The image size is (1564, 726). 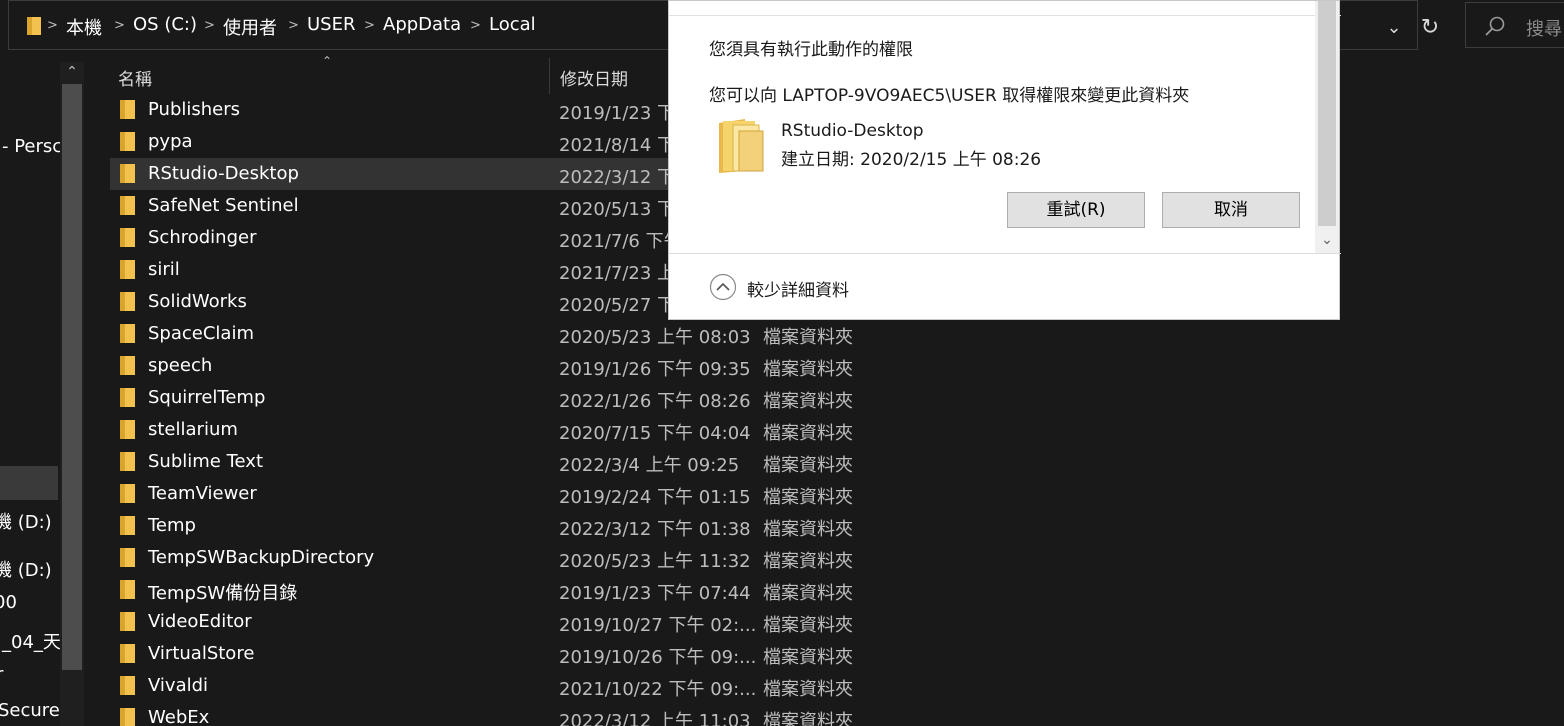 I want to click on dialog-scrollbar-thumb, so click(x=1327, y=113).